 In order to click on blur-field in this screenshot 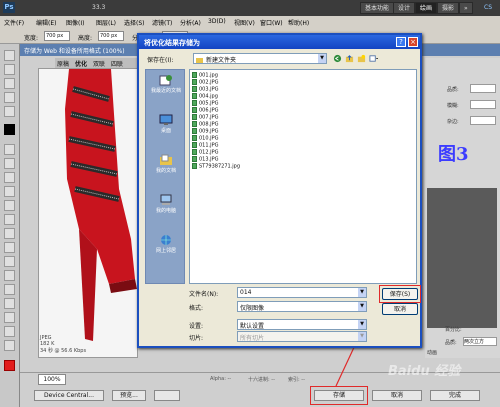, I will do `click(483, 104)`.